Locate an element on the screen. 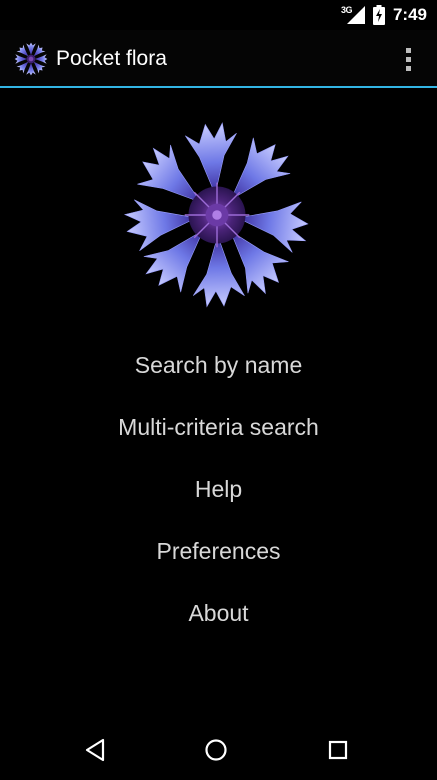  cornflower-icon is located at coordinates (31, 59).